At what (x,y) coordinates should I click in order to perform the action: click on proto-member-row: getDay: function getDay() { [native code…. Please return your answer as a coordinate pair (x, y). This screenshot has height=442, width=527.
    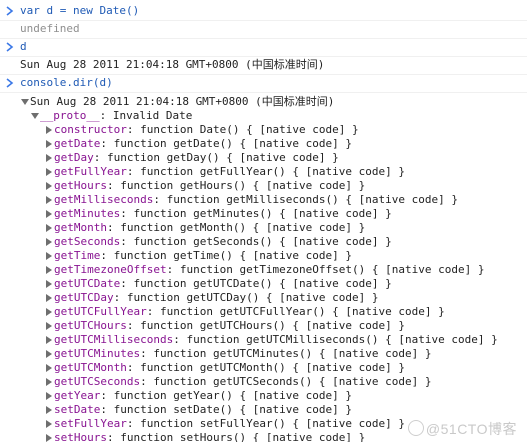
    Looking at the image, I should click on (273, 158).